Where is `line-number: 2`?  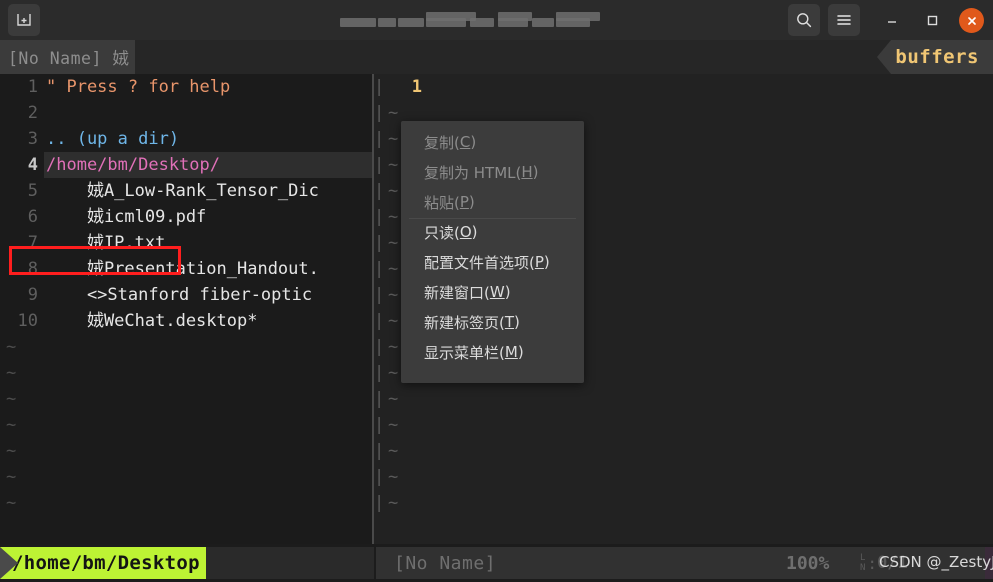
line-number: 2 is located at coordinates (32, 113).